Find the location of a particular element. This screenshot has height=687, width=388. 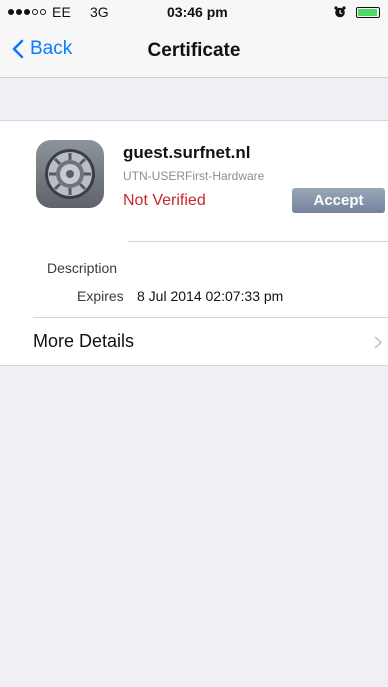

alarm-clock-icon is located at coordinates (340, 12).